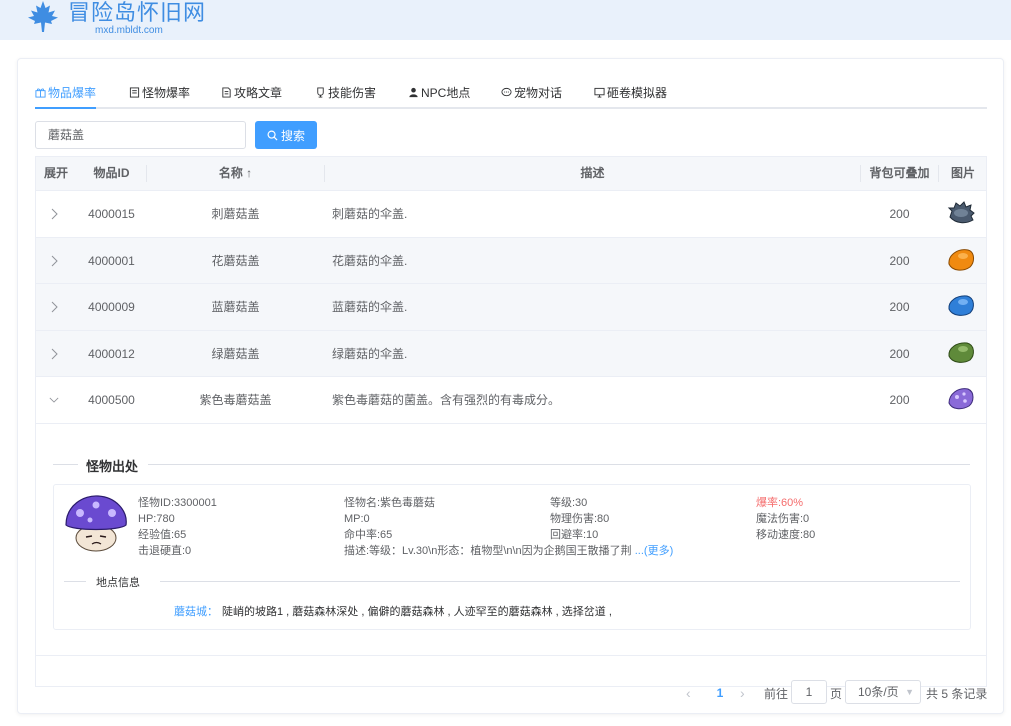 Image resolution: width=1011 pixels, height=726 pixels. Describe the element at coordinates (140, 135) in the screenshot. I see `search-input: 蘑菇盖` at that location.